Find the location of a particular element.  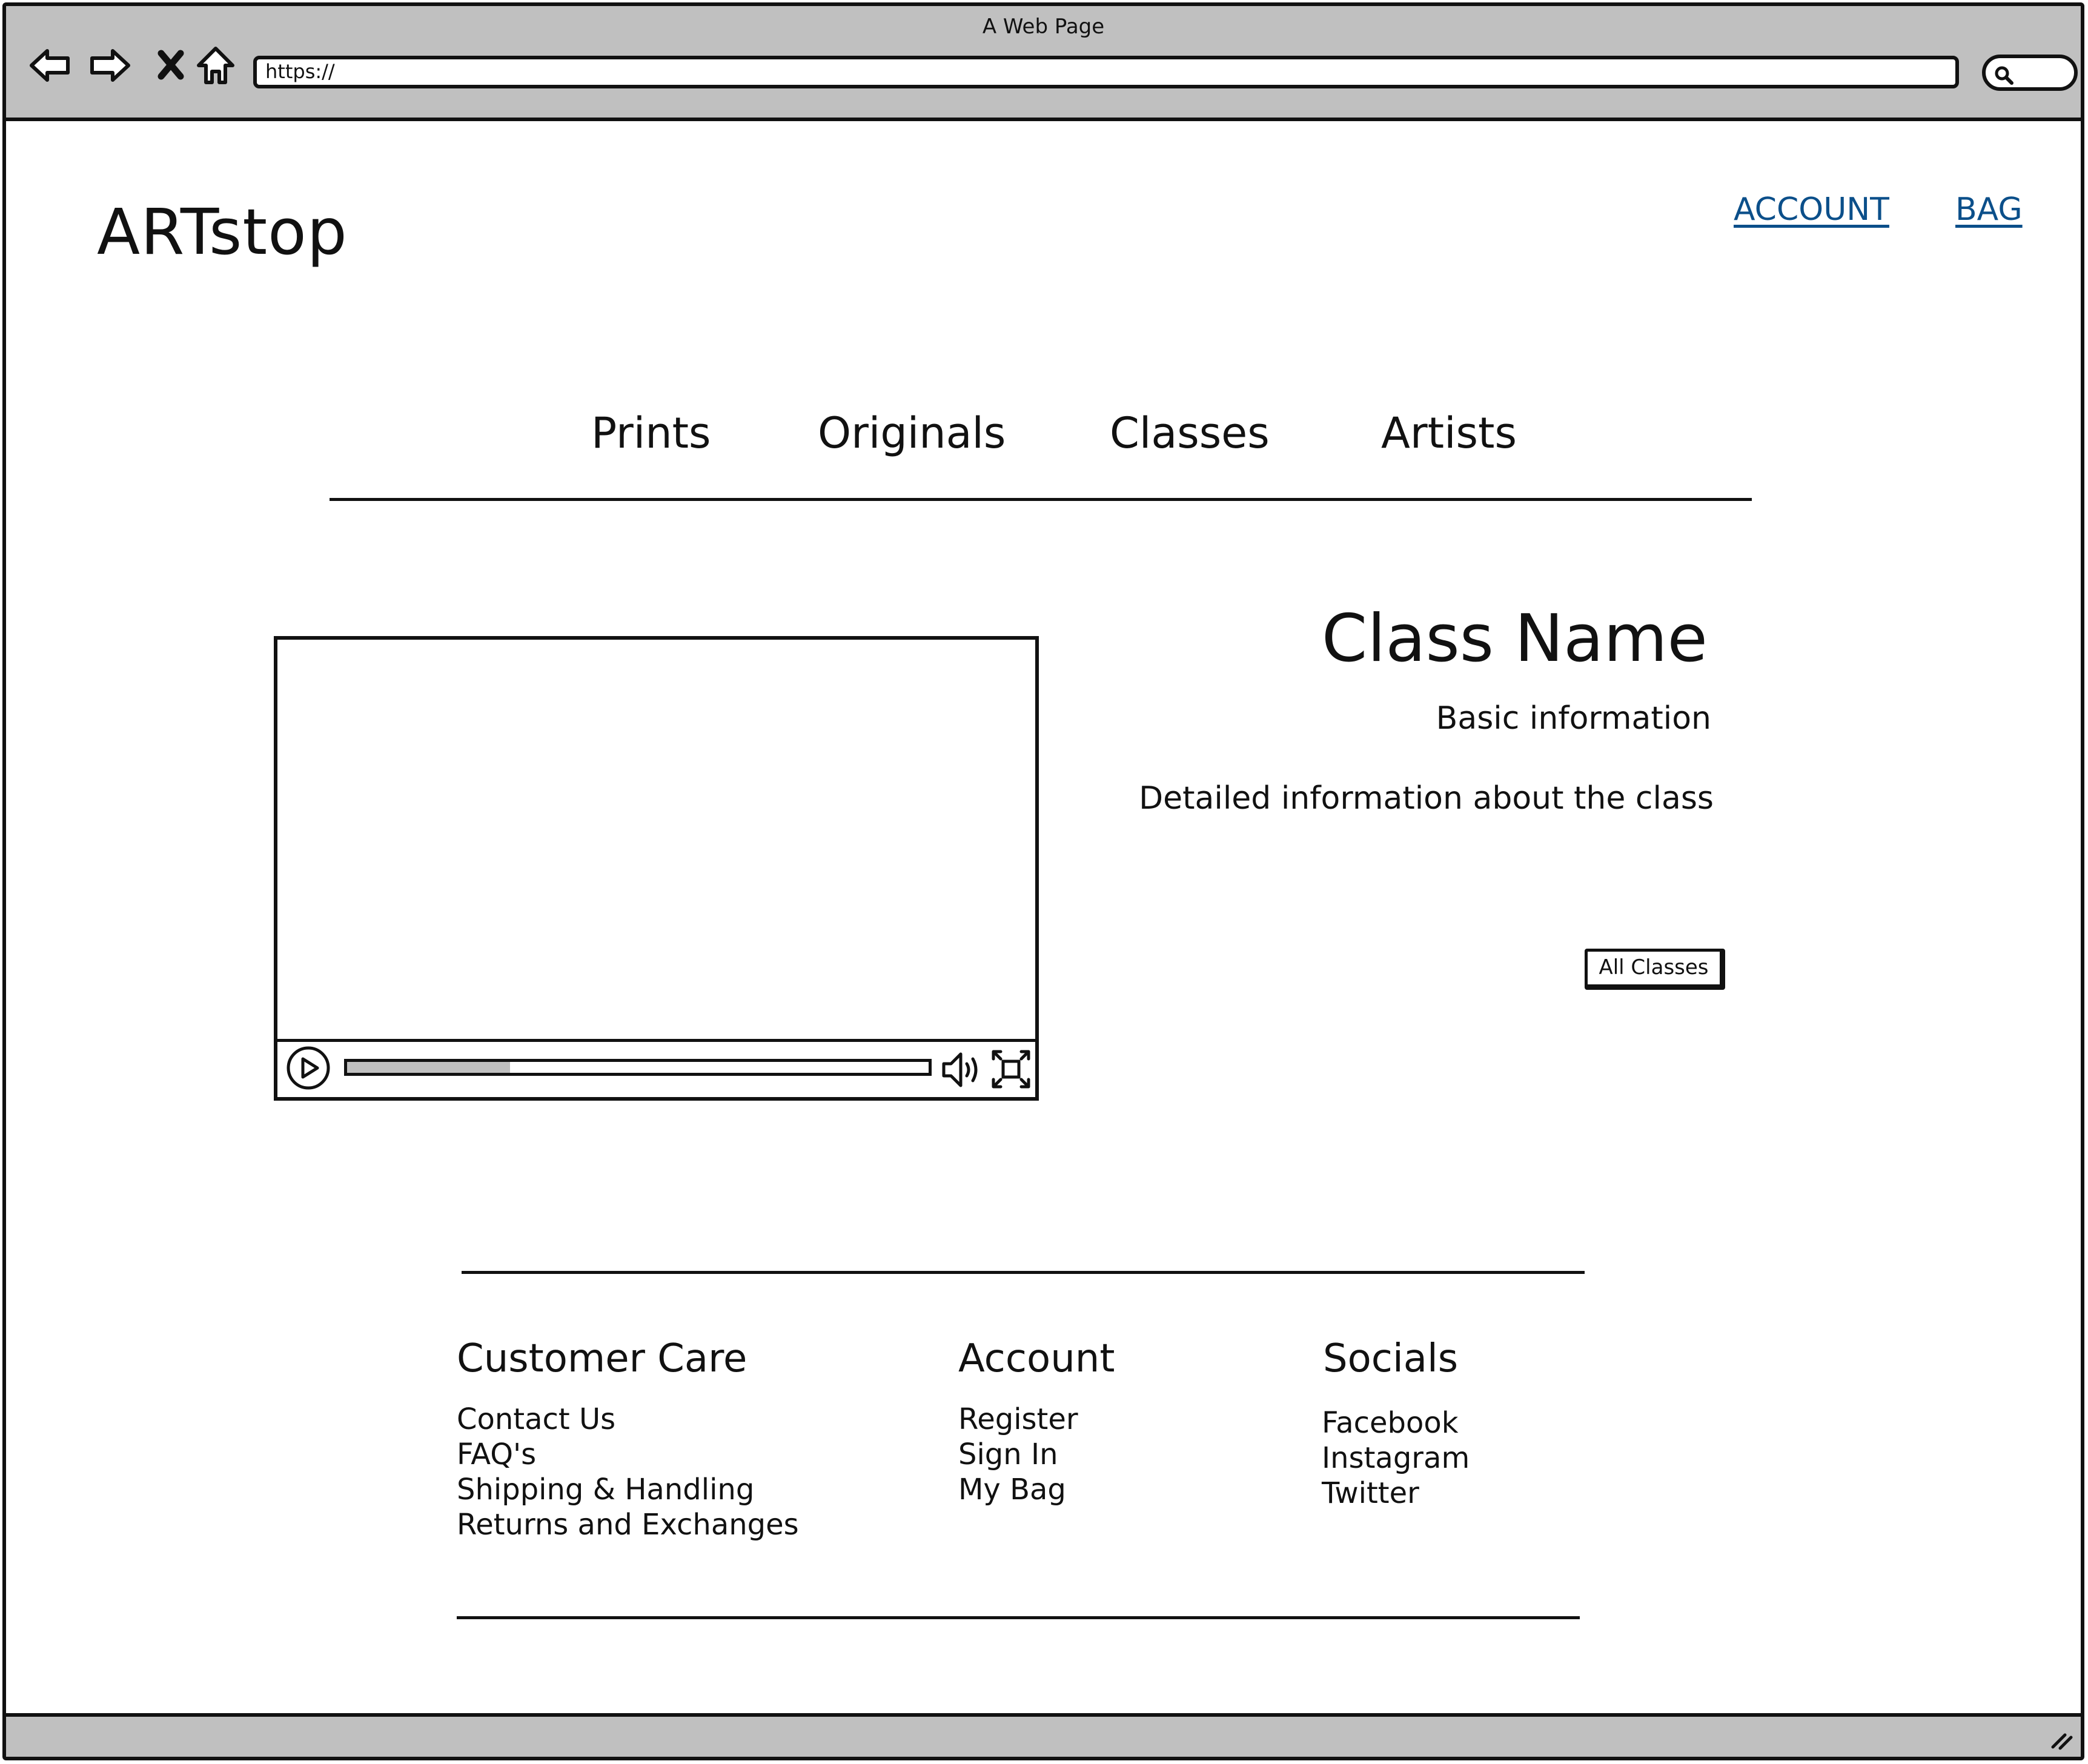

browser-search-button is located at coordinates (2030, 73).